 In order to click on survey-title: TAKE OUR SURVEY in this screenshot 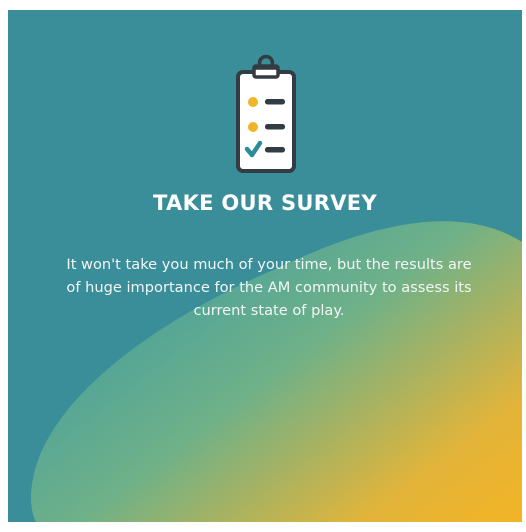, I will do `click(265, 203)`.